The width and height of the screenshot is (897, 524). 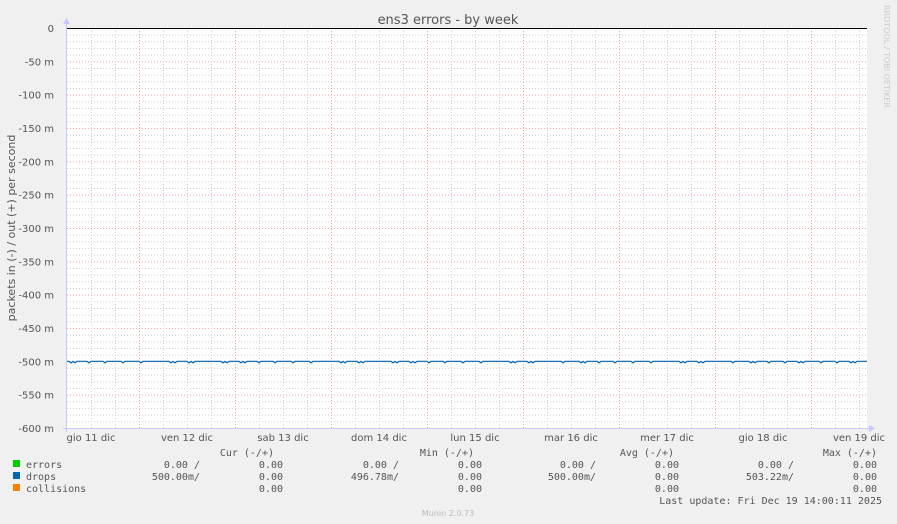 I want to click on legend-value: 496.78m/, so click(x=375, y=477).